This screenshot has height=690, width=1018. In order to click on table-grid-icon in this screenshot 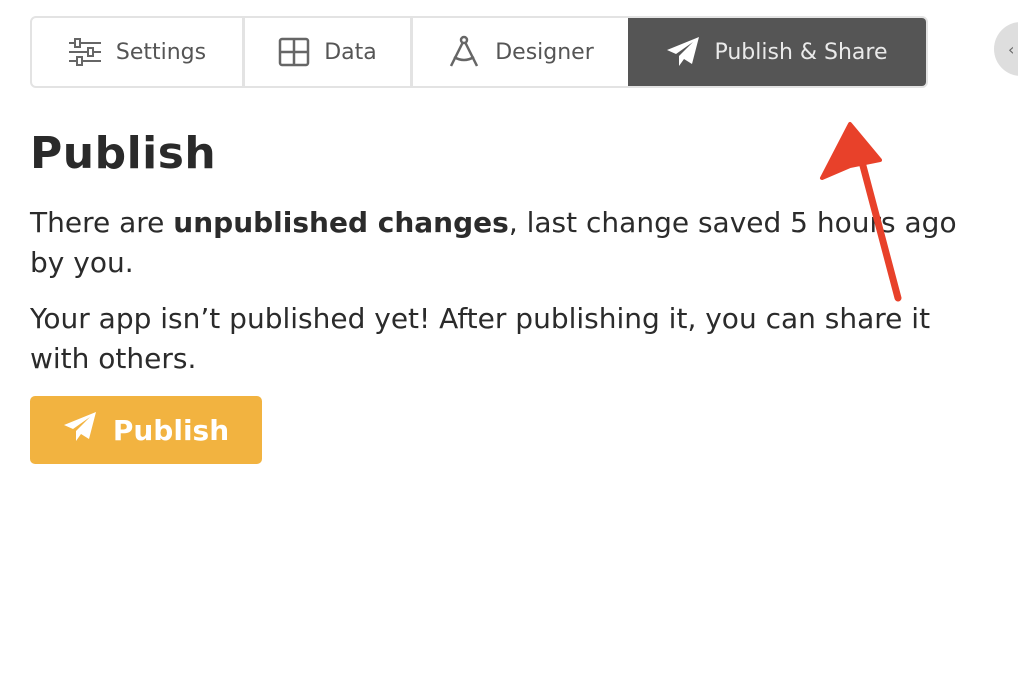, I will do `click(294, 52)`.